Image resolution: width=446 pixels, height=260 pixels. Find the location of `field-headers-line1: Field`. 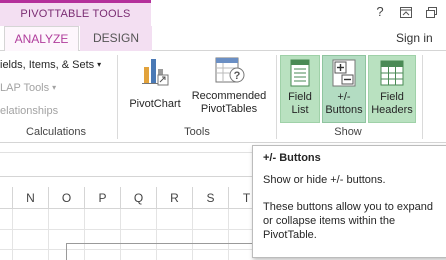

field-headers-line1: Field is located at coordinates (392, 97).